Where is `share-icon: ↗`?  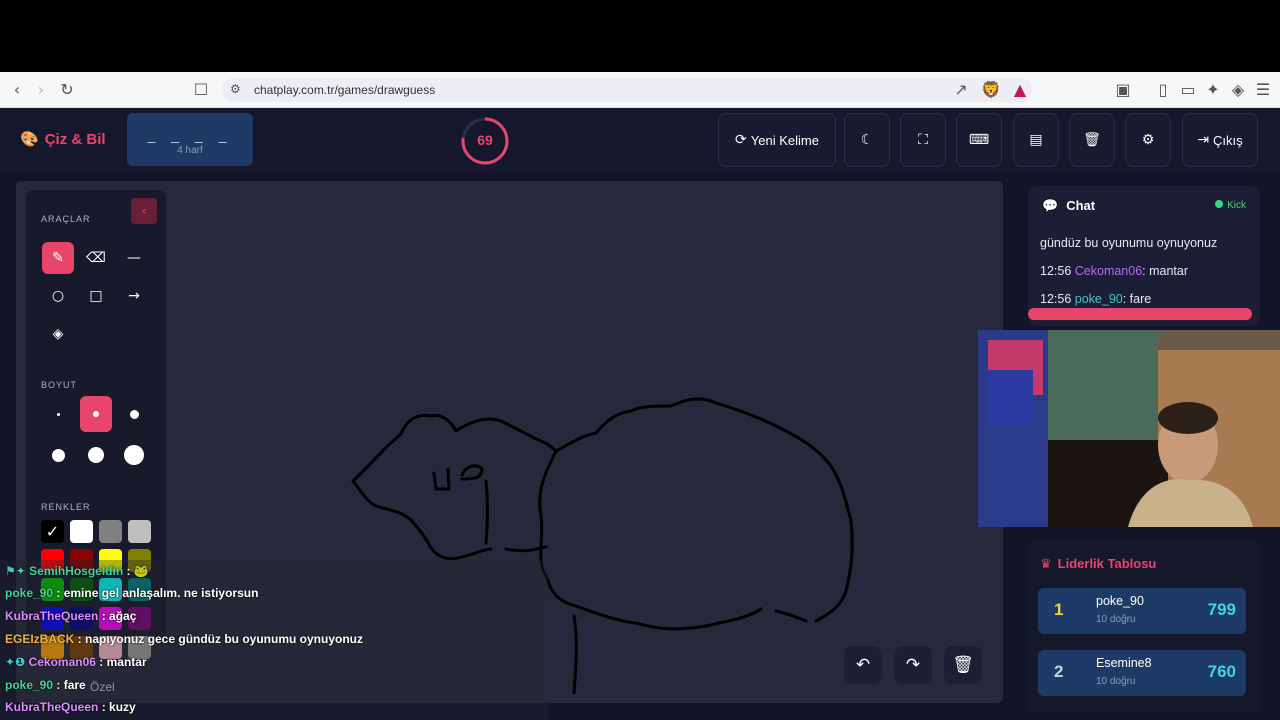
share-icon: ↗ is located at coordinates (961, 90).